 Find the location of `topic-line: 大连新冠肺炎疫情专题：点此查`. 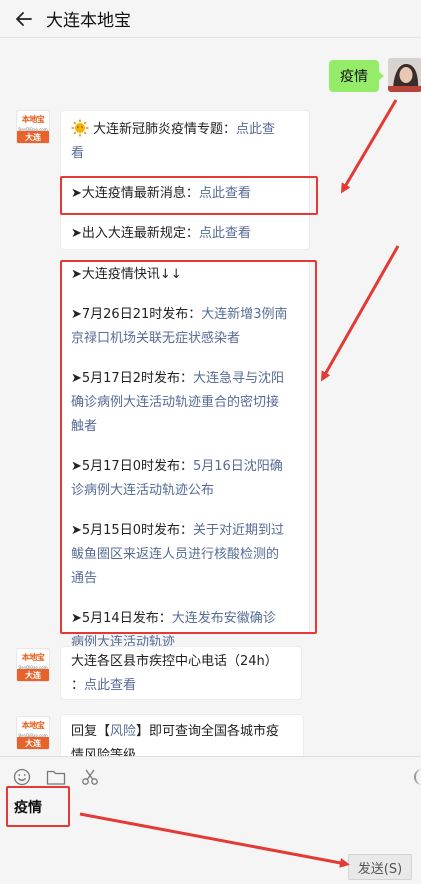

topic-line: 大连新冠肺炎疫情专题：点此查 is located at coordinates (185, 129).